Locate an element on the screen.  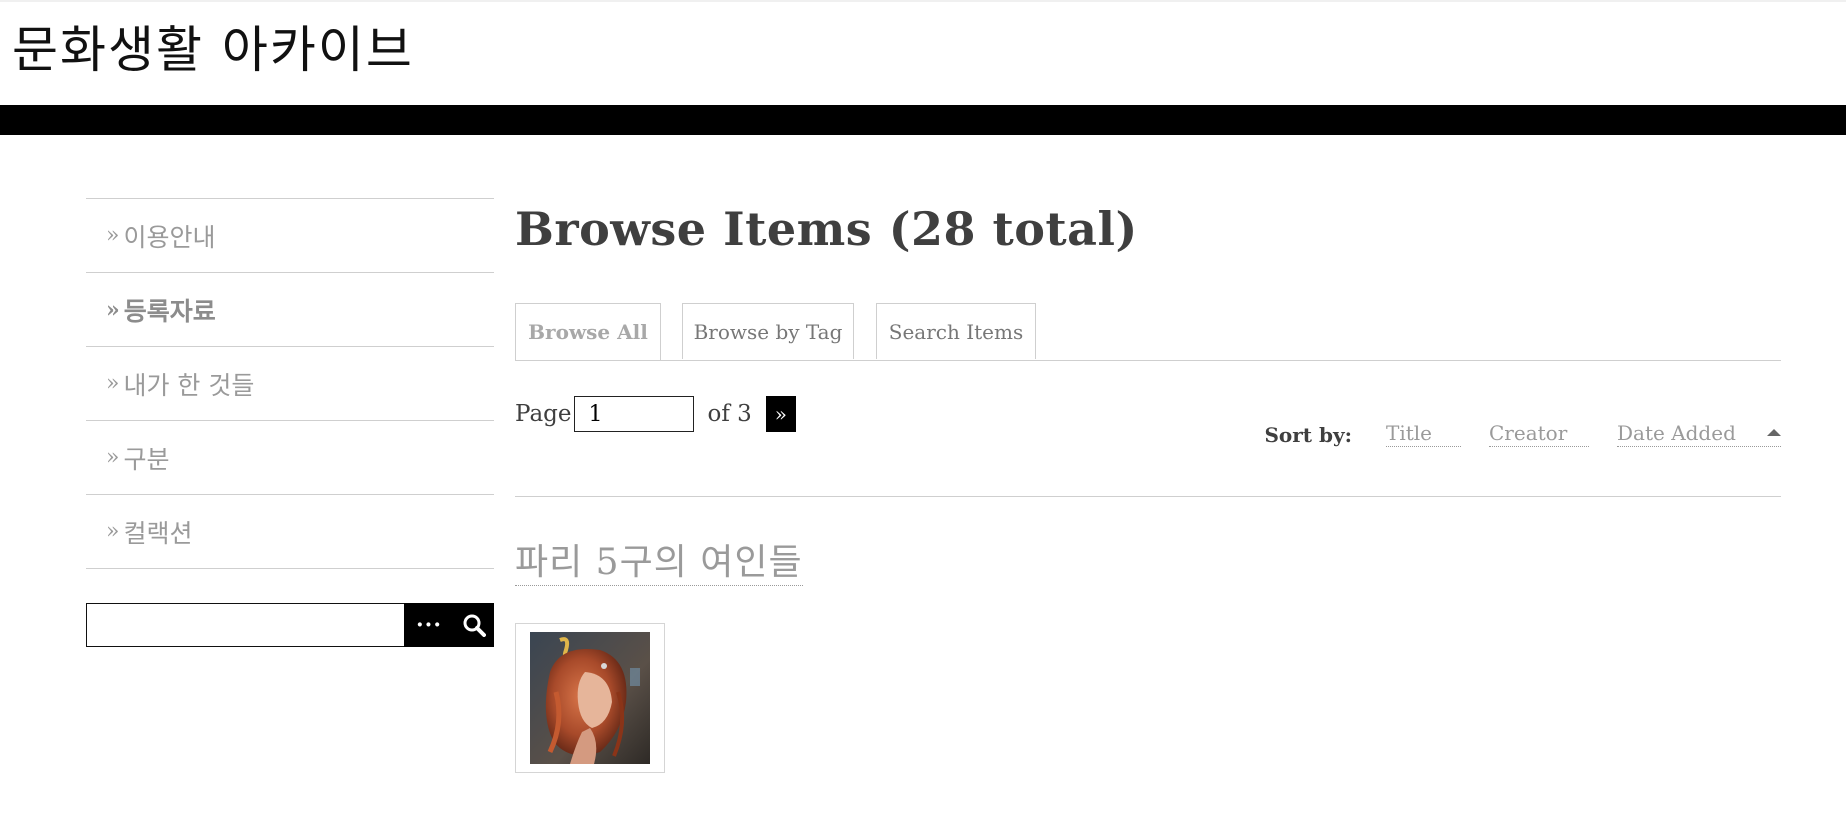
sidebar-item-label: 컬랙션 is located at coordinates (158, 533).